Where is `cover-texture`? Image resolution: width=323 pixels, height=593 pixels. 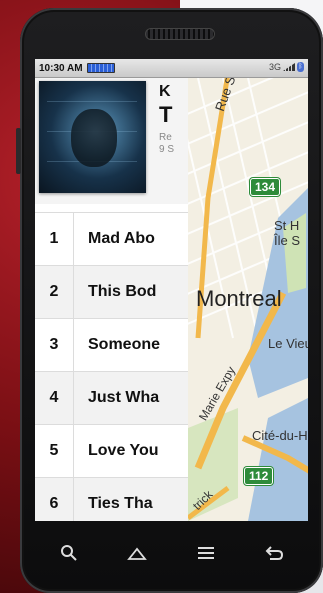 cover-texture is located at coordinates (92, 101).